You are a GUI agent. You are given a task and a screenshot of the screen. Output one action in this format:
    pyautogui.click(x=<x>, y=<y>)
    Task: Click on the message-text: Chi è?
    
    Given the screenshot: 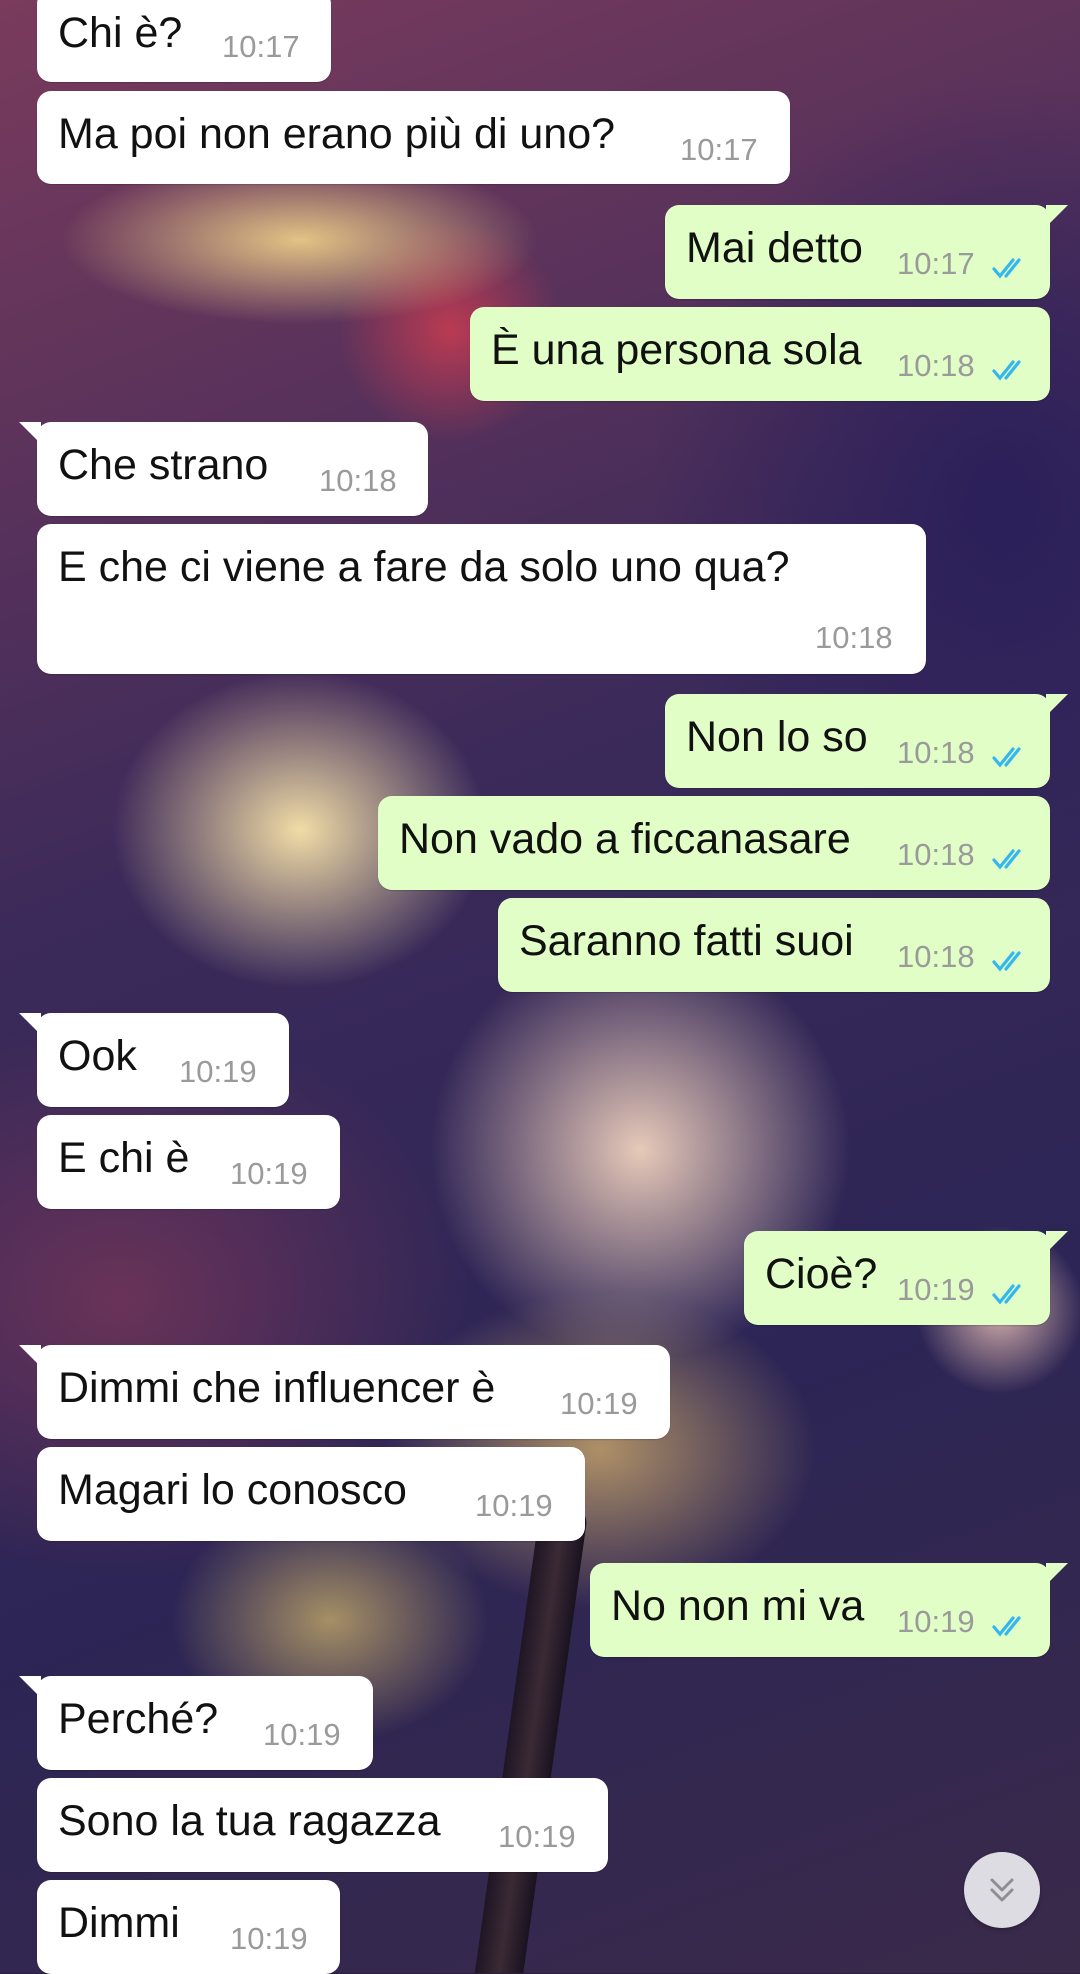 What is the action you would take?
    pyautogui.click(x=120, y=33)
    